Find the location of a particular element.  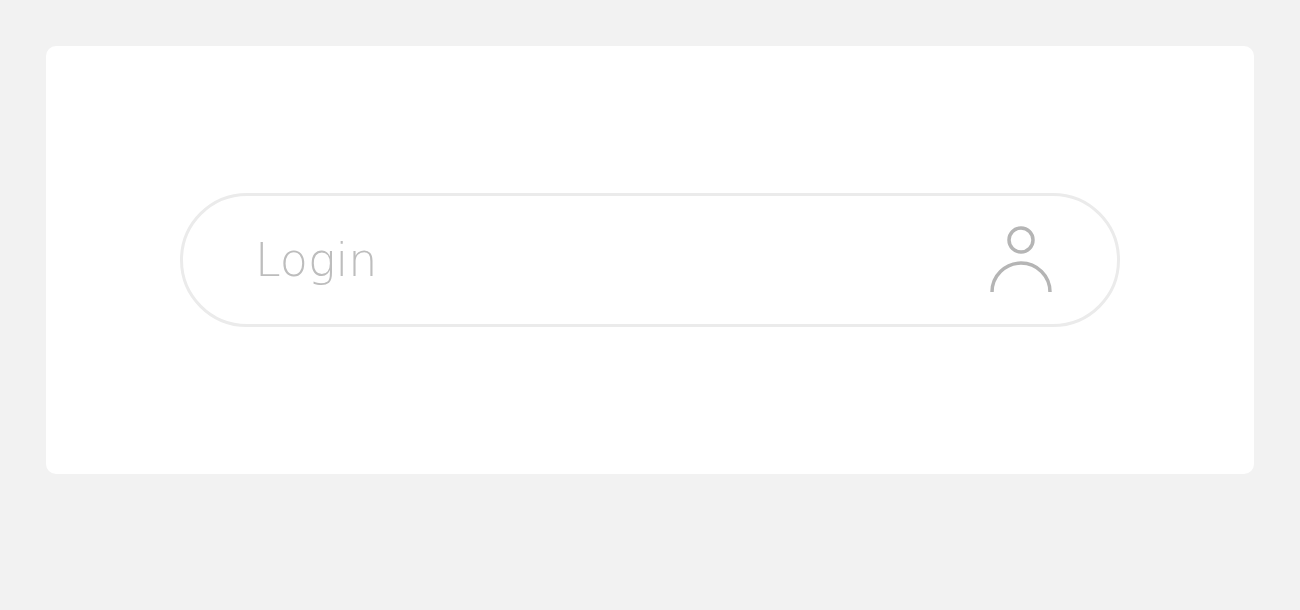

user-icon is located at coordinates (1021, 260).